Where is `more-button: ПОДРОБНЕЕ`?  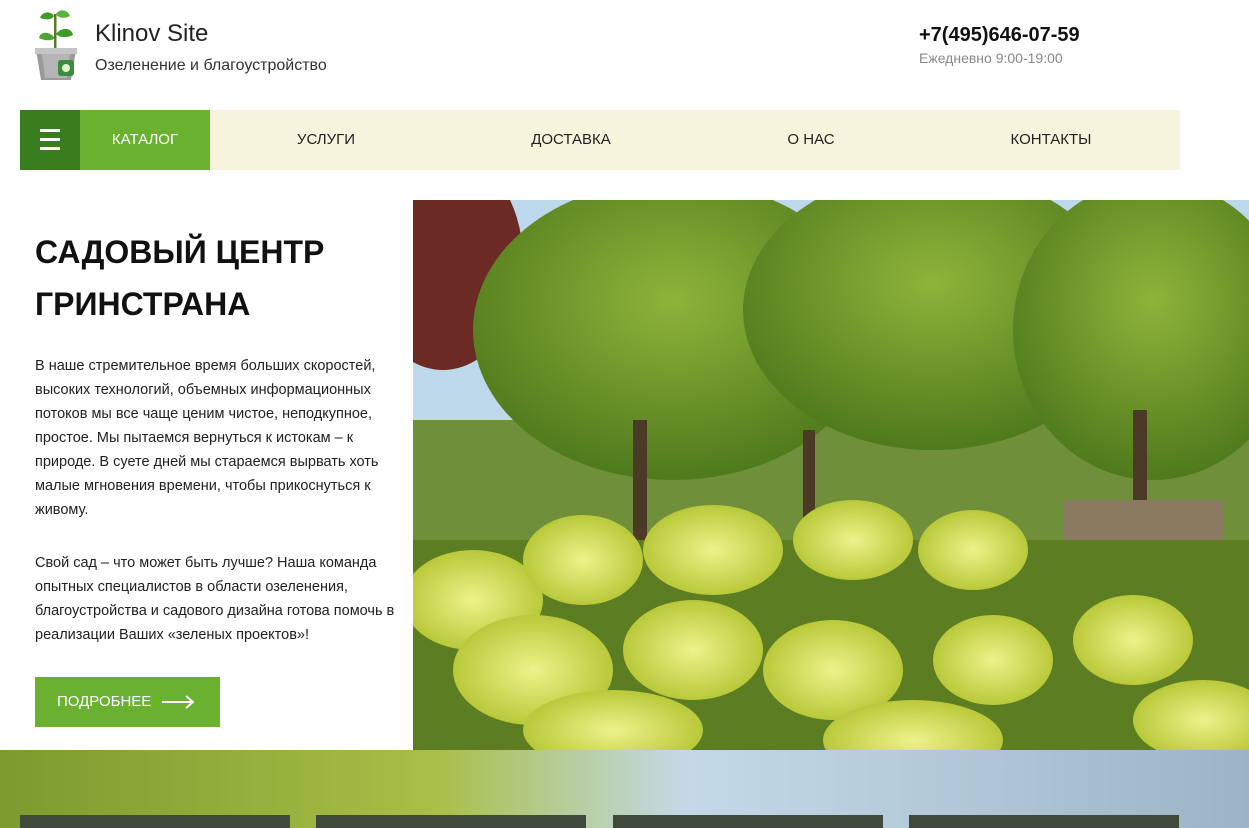
more-button: ПОДРОБНЕЕ is located at coordinates (127, 702).